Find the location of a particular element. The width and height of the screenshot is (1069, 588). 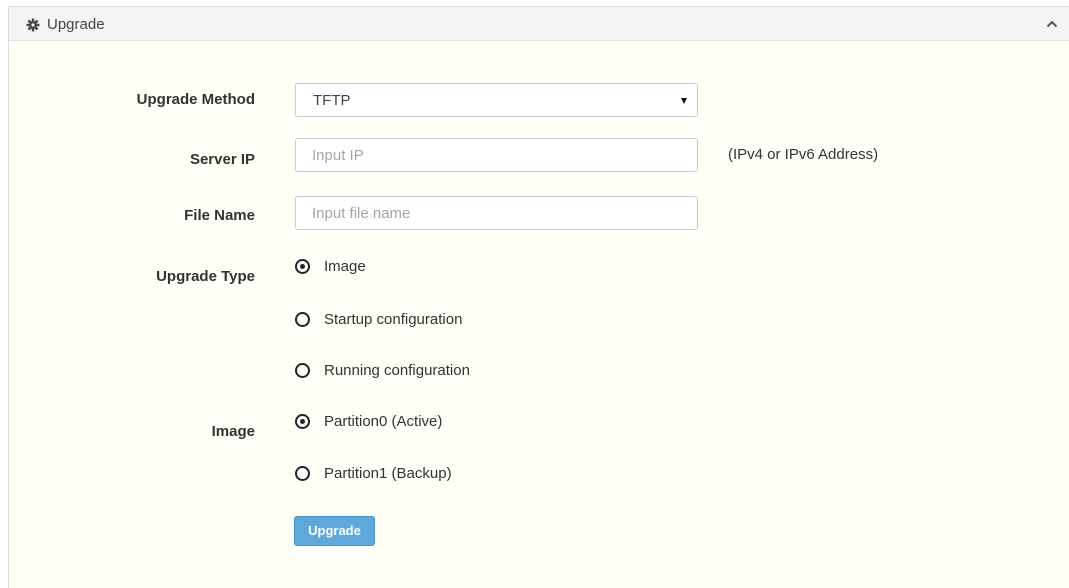

panel-title-wrap: Upgrade is located at coordinates (65, 24).